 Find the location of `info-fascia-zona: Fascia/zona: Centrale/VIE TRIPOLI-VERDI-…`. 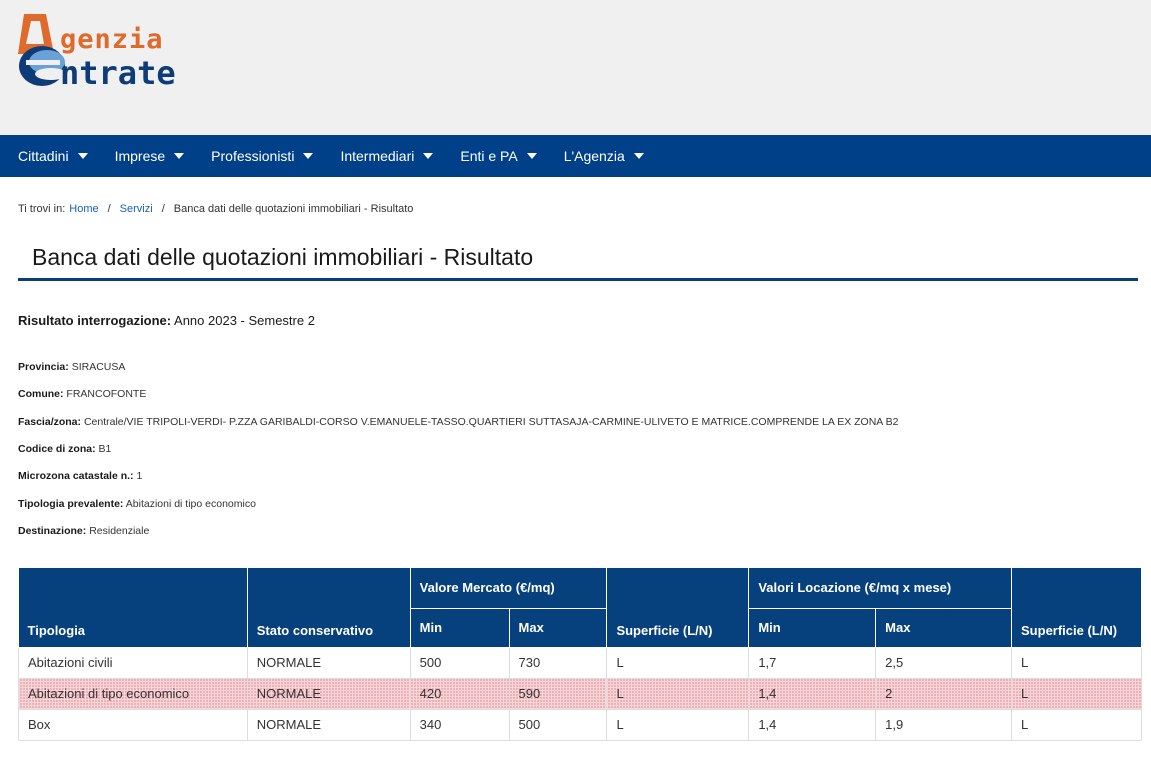

info-fascia-zona: Fascia/zona: Centrale/VIE TRIPOLI-VERDI-… is located at coordinates (458, 422).